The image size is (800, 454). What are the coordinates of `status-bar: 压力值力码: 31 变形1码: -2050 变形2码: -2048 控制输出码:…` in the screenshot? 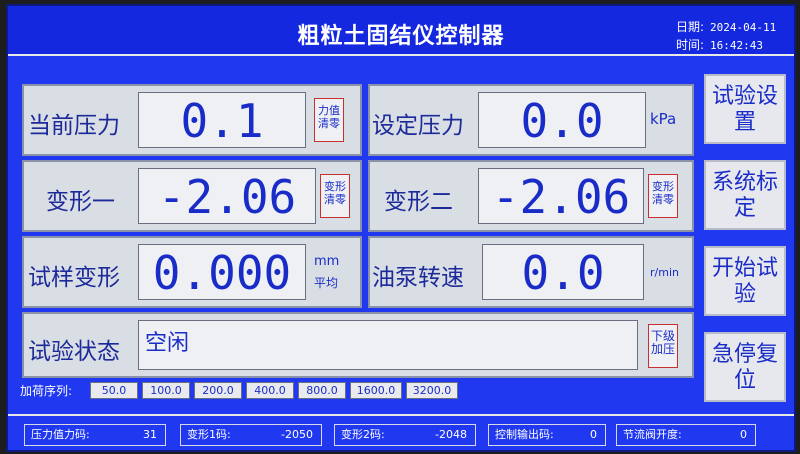 It's located at (401, 432).